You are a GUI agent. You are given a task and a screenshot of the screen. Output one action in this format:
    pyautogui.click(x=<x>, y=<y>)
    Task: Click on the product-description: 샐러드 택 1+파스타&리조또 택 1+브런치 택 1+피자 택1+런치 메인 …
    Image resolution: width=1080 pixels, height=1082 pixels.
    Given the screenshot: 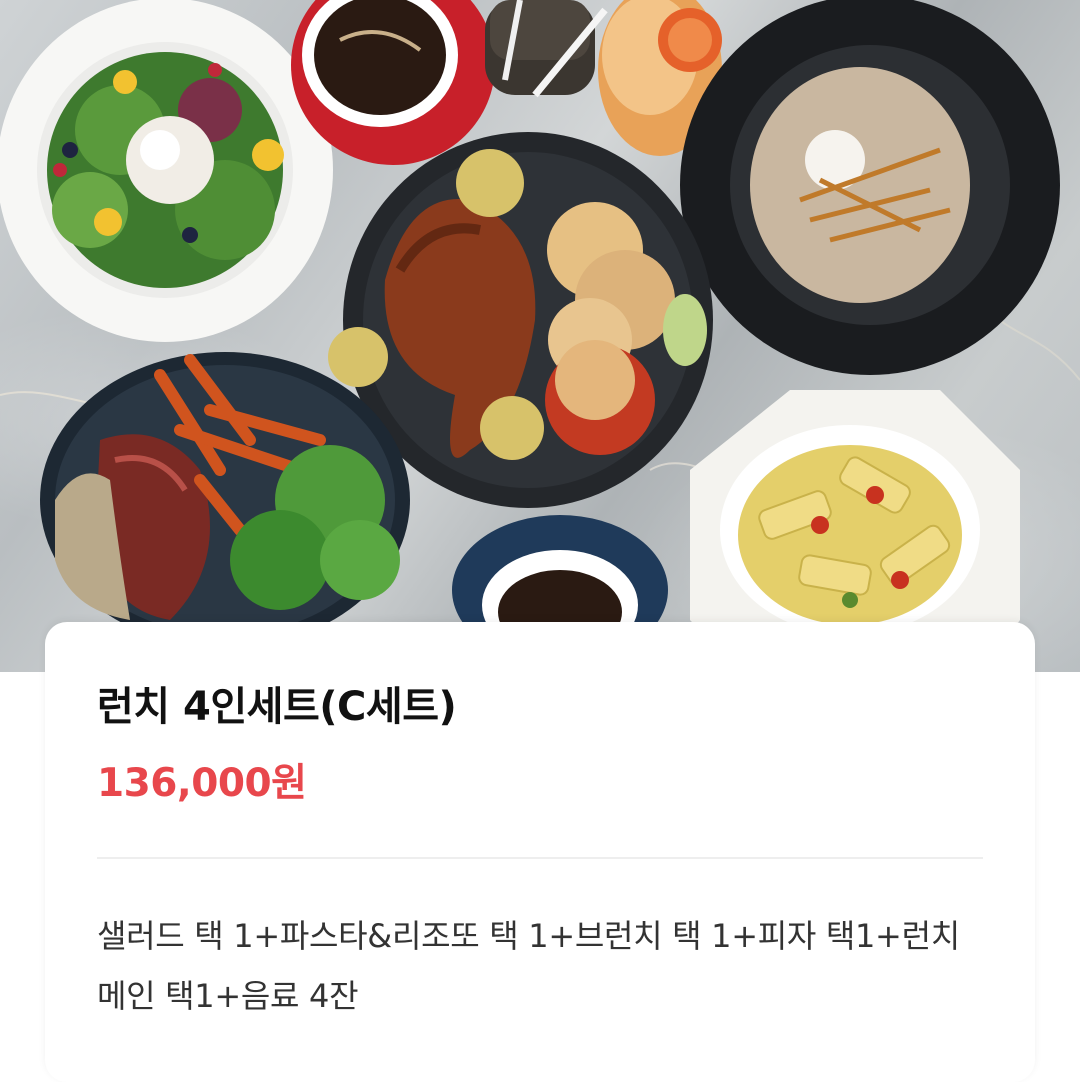 What is the action you would take?
    pyautogui.click(x=528, y=966)
    